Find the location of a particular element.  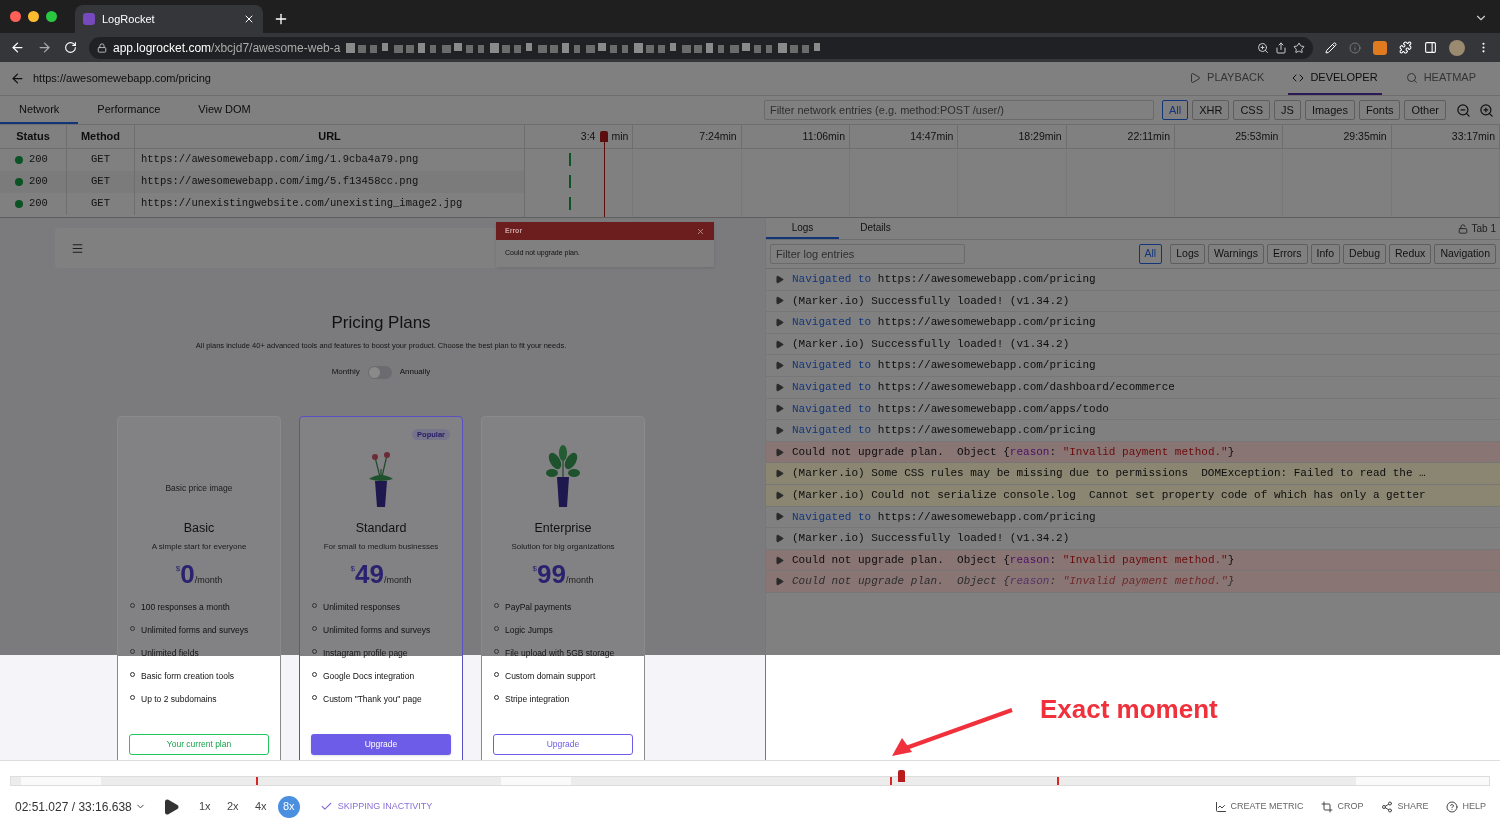

speed-button: 8x is located at coordinates (288, 806).